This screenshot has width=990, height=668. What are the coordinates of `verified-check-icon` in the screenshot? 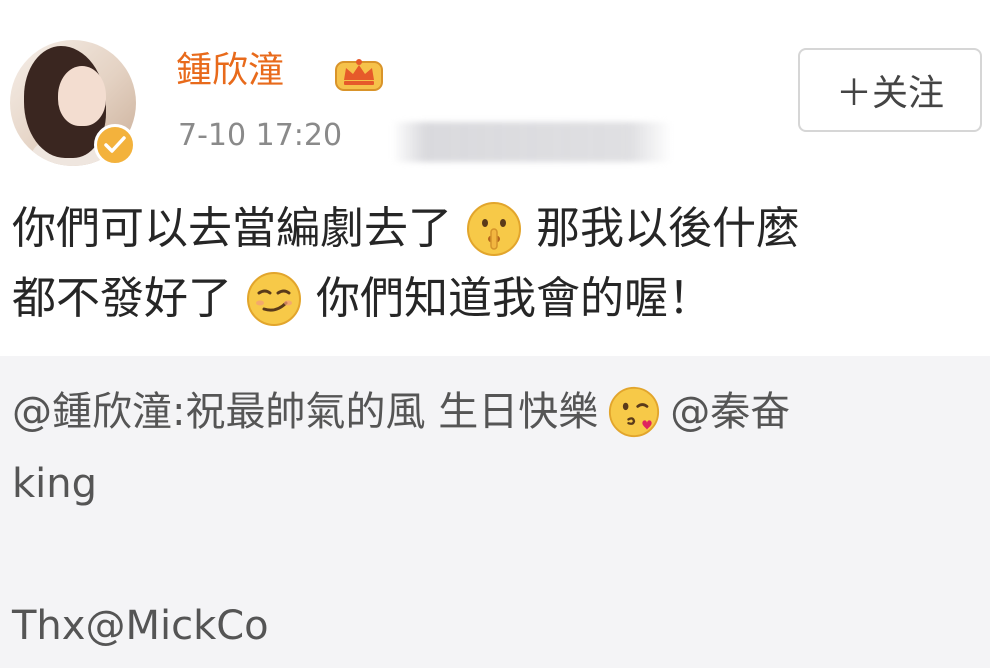 It's located at (115, 145).